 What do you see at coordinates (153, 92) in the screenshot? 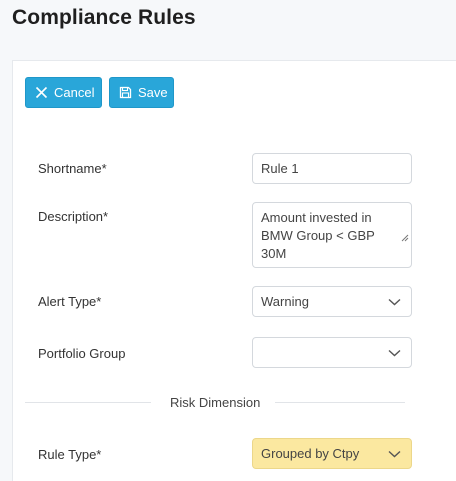
I see `save-button-label: Save` at bounding box center [153, 92].